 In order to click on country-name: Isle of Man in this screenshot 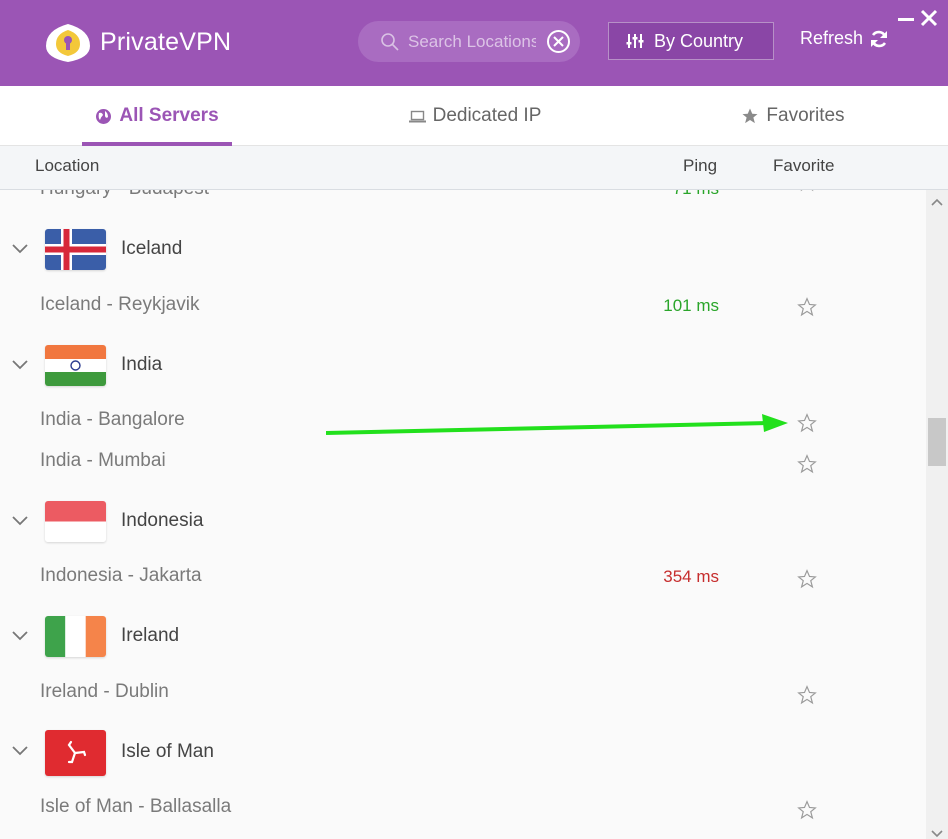, I will do `click(167, 751)`.